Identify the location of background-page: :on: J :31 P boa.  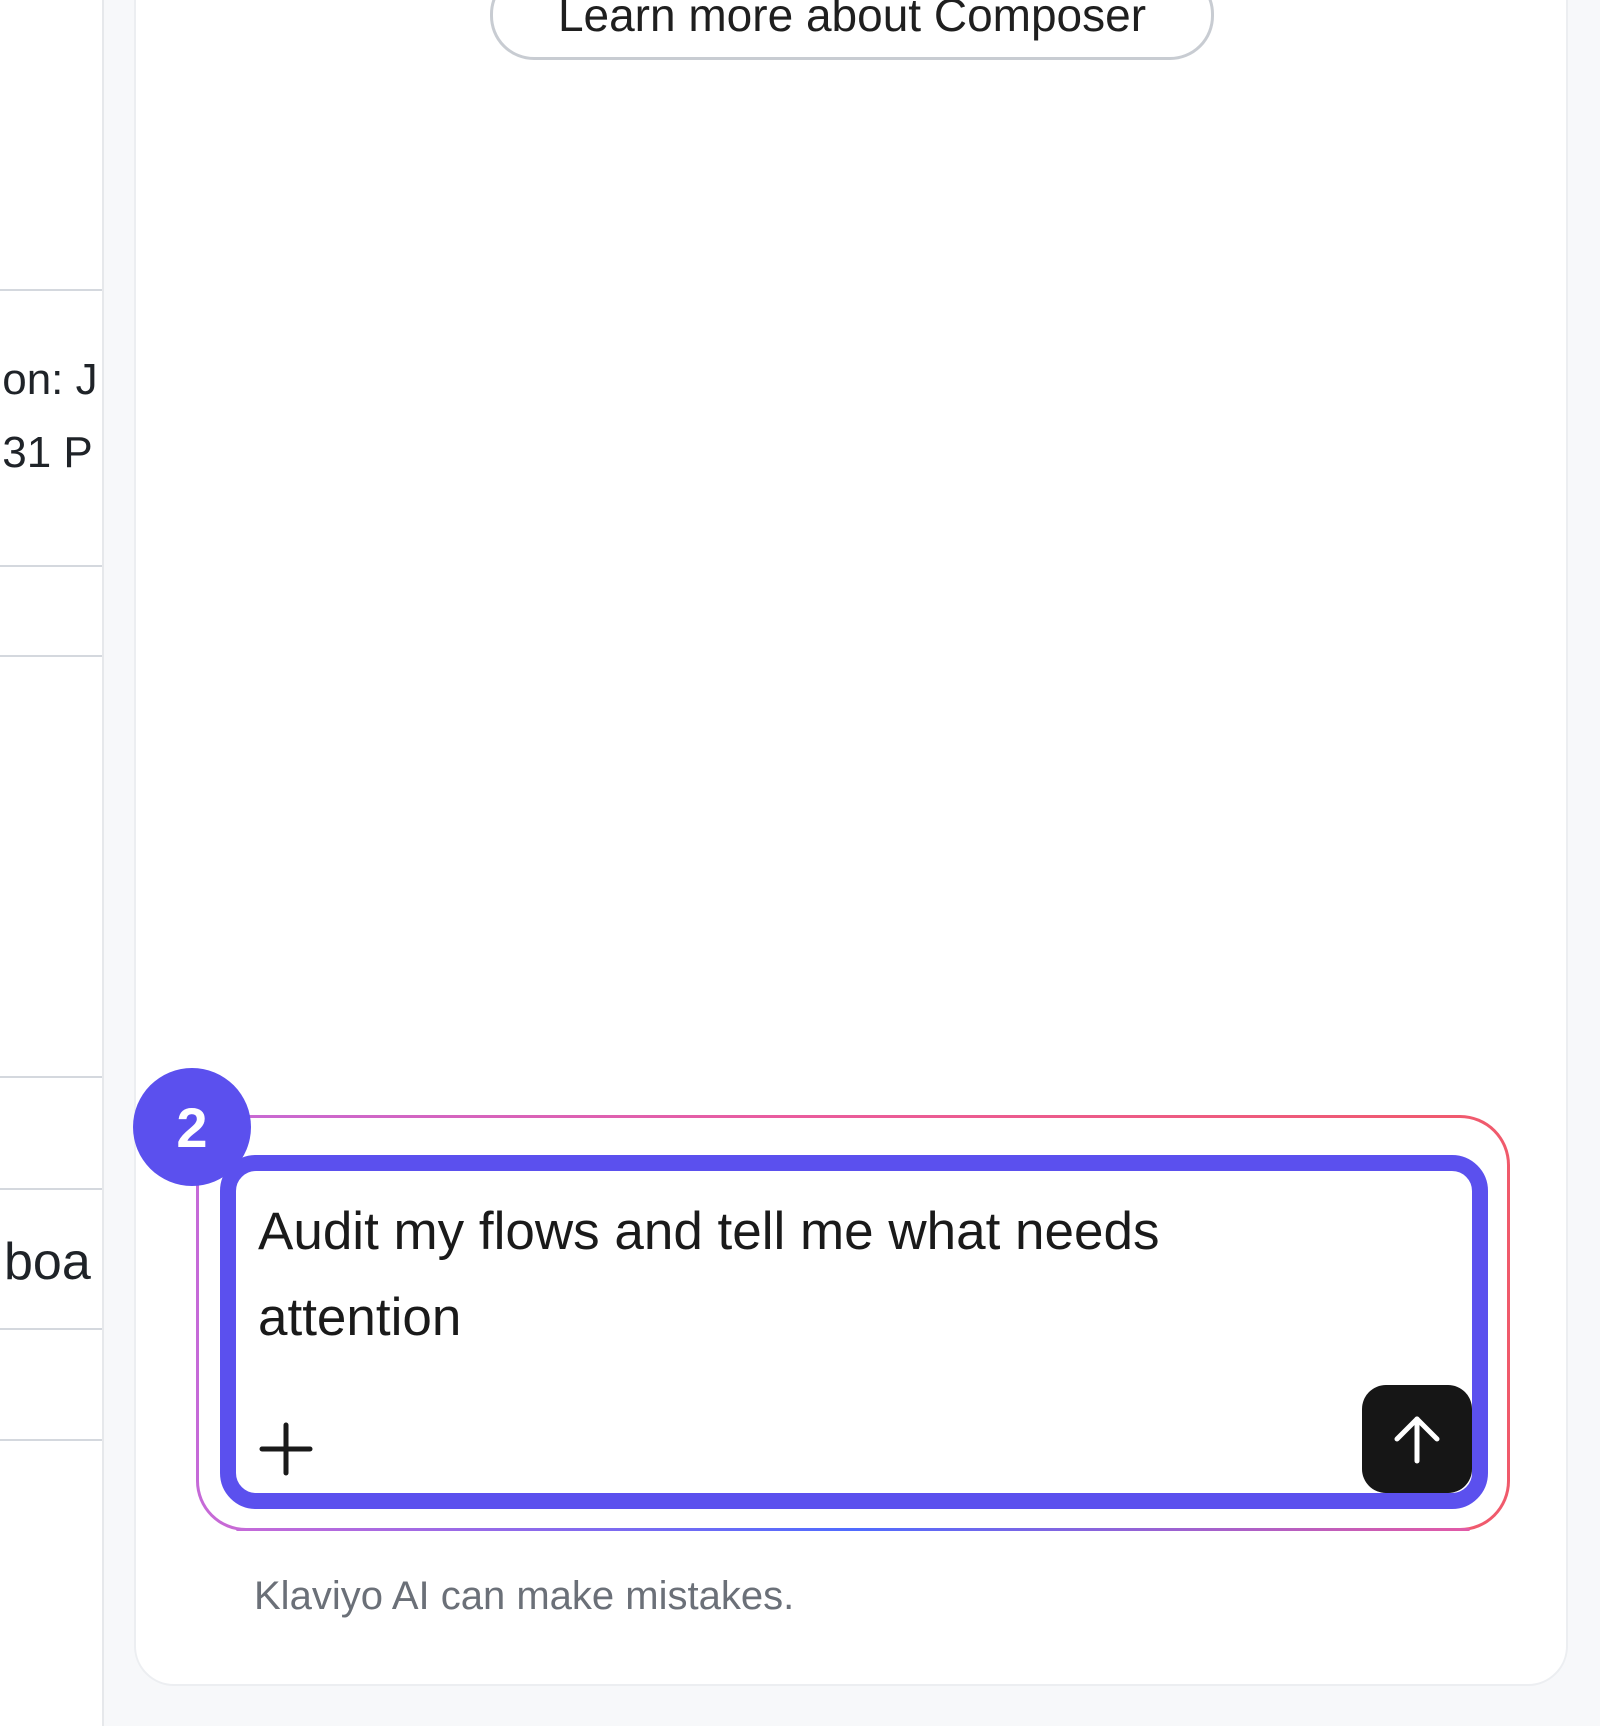
(51, 863).